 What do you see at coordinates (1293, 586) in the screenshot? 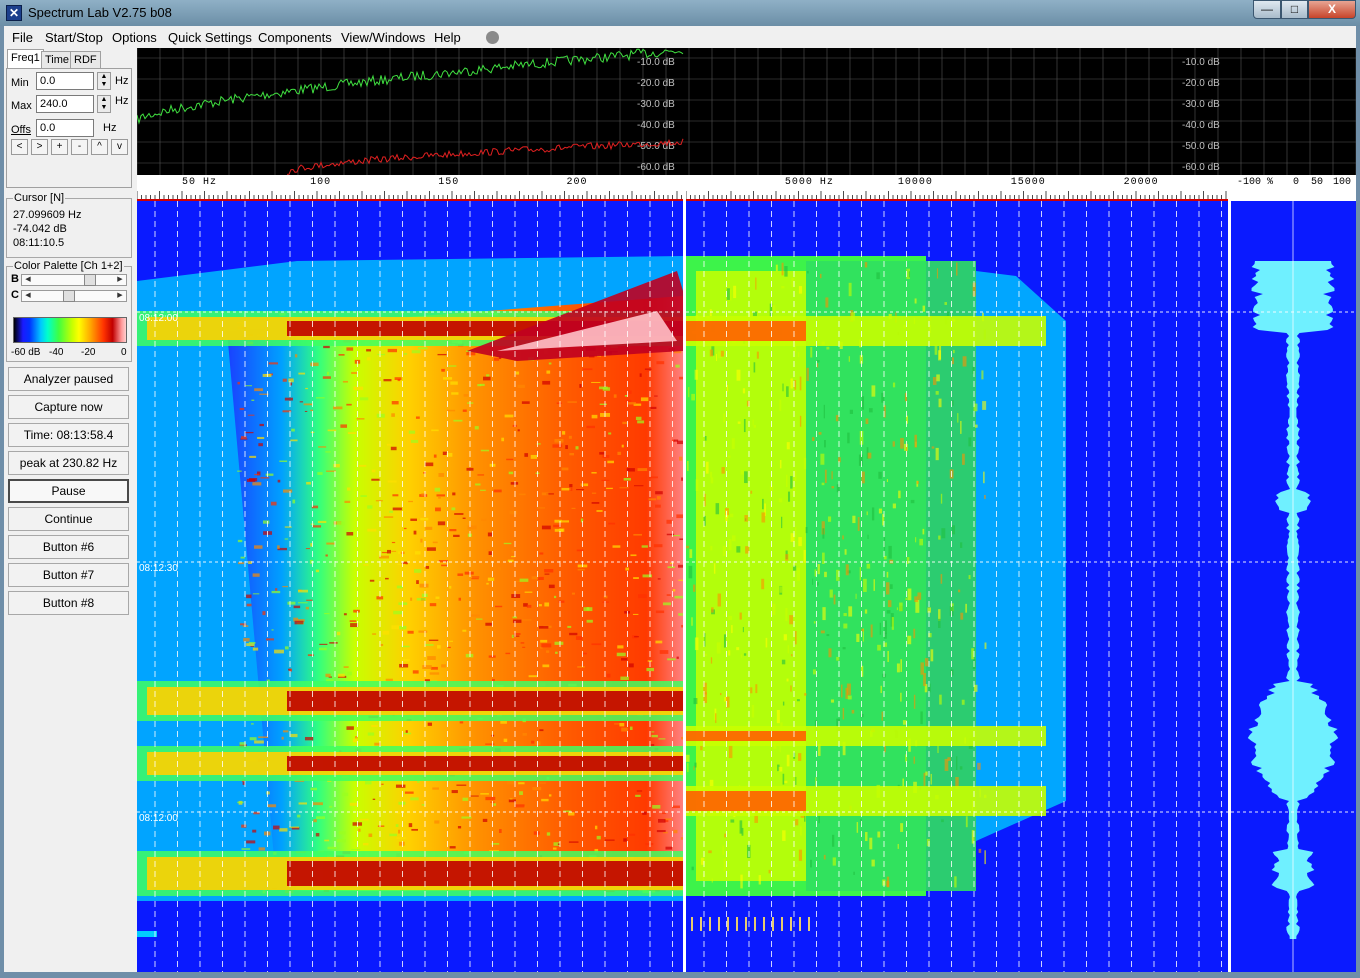
I see `scope-waterfall` at bounding box center [1293, 586].